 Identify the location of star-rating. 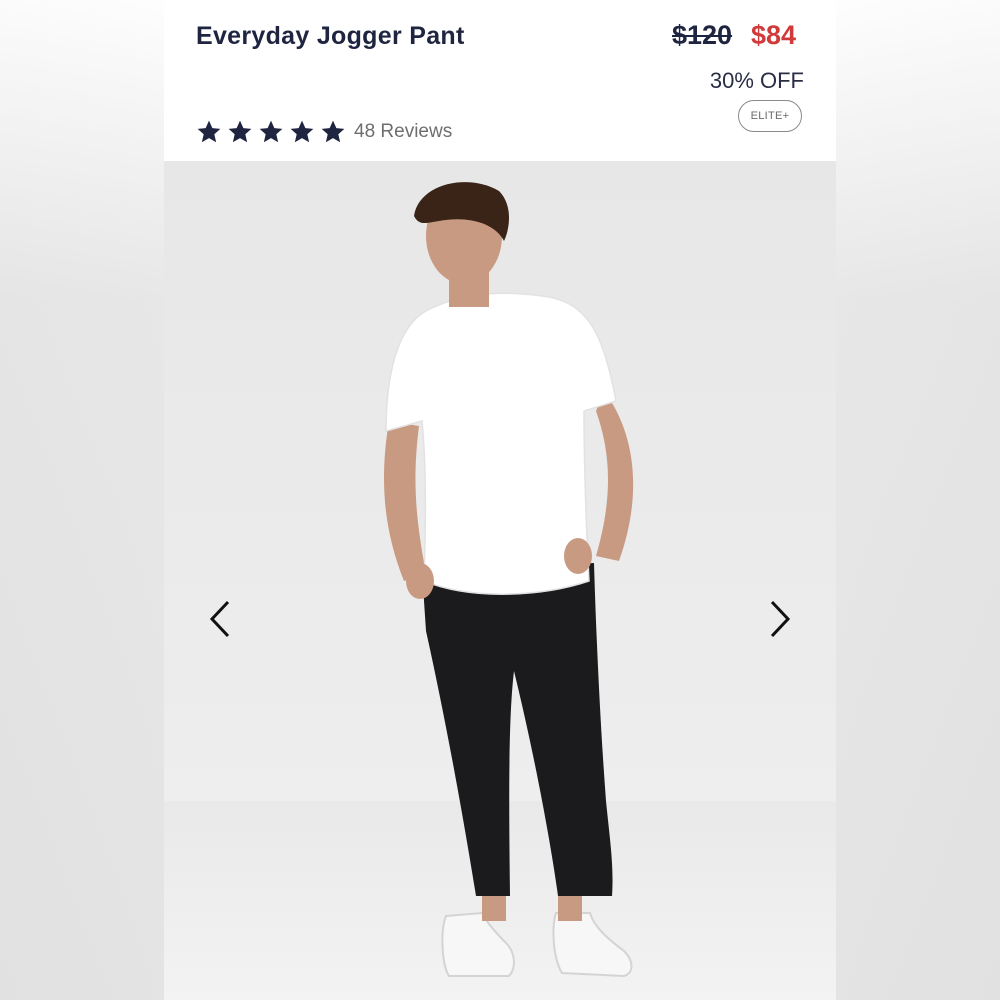
(271, 132).